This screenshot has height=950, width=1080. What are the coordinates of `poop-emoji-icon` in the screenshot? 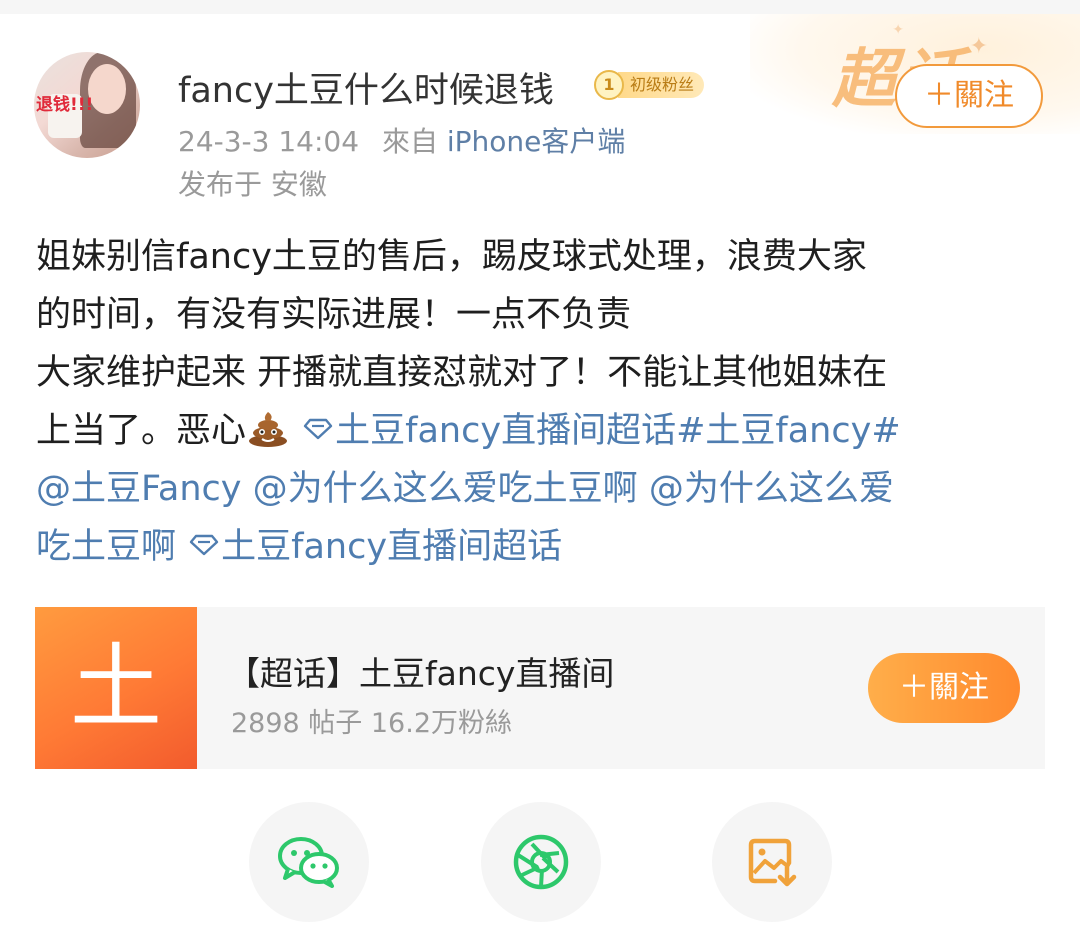 It's located at (268, 429).